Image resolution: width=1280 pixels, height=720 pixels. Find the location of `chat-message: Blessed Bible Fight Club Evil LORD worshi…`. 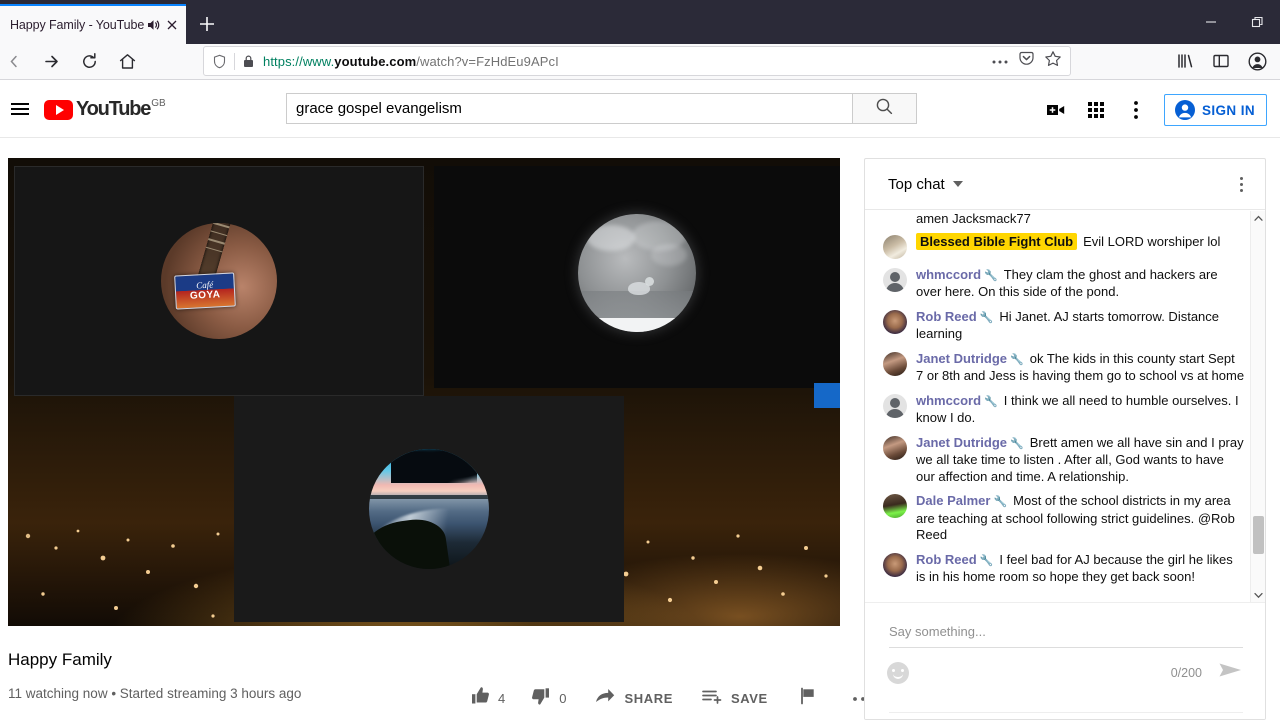

chat-message: Blessed Bible Fight Club Evil LORD worshi… is located at coordinates (1065, 246).